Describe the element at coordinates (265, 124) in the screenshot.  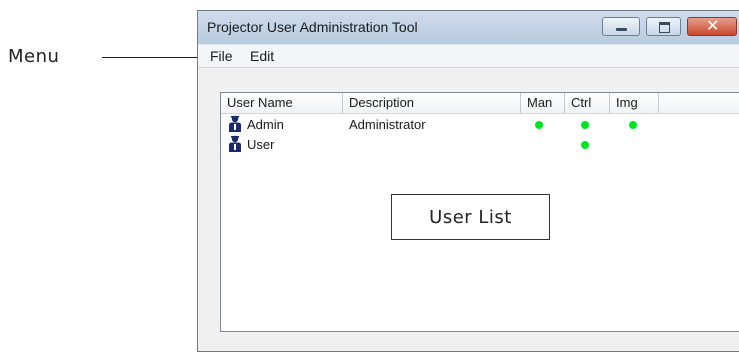
I see `user-name: Admin` at that location.